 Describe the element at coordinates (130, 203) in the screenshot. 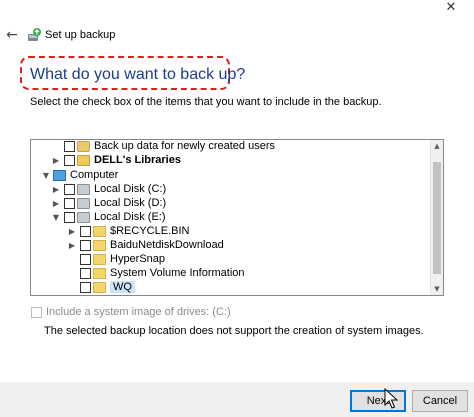

I see `tree-item-label: Local Disk (D:)` at that location.